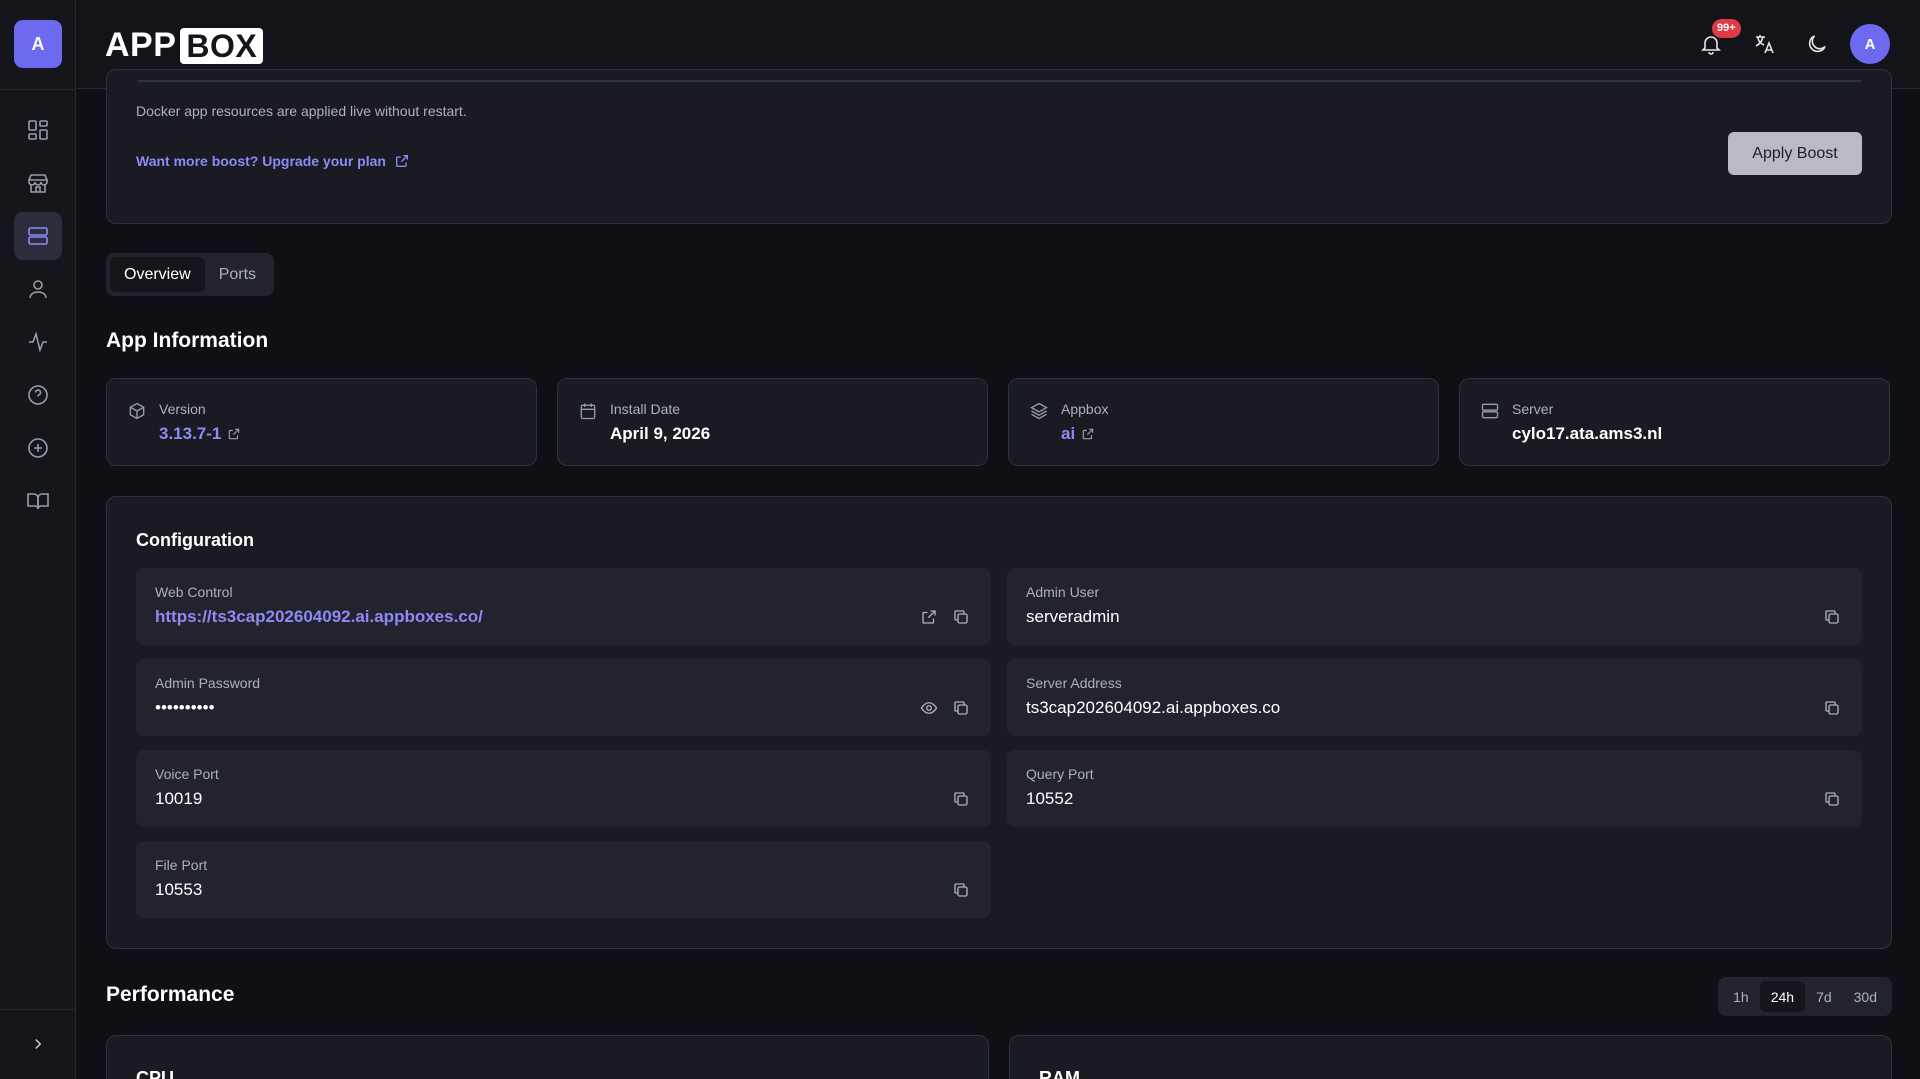  I want to click on sidebar-item-activity, so click(38, 342).